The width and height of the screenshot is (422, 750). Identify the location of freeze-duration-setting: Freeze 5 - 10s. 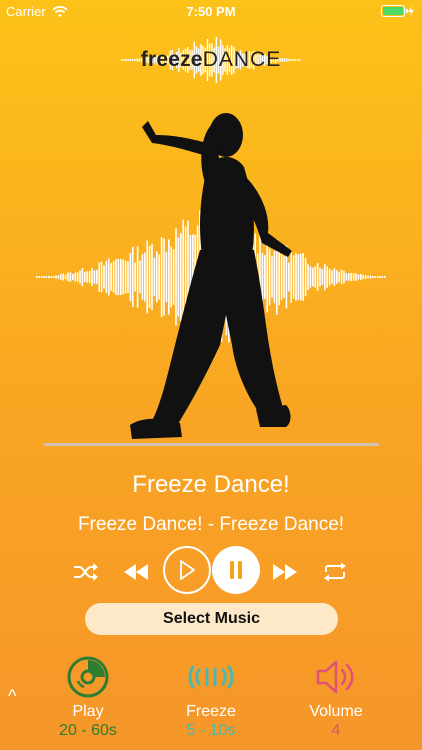
(211, 700).